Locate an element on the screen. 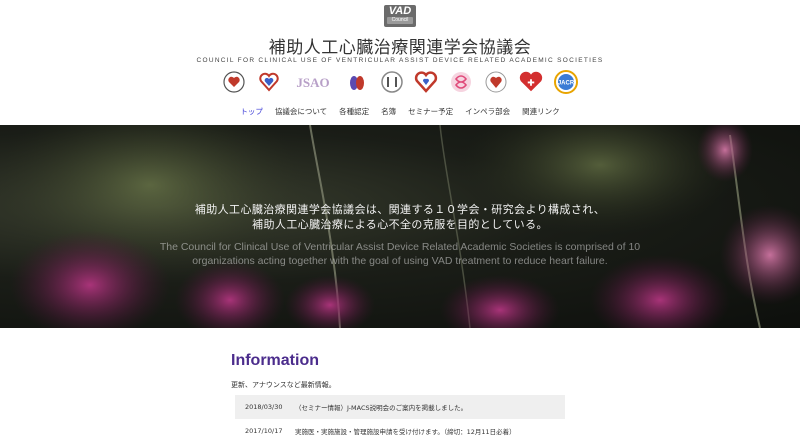 The width and height of the screenshot is (800, 441). site-title: 補助人工心臓治療関連学会協議会 is located at coordinates (400, 48).